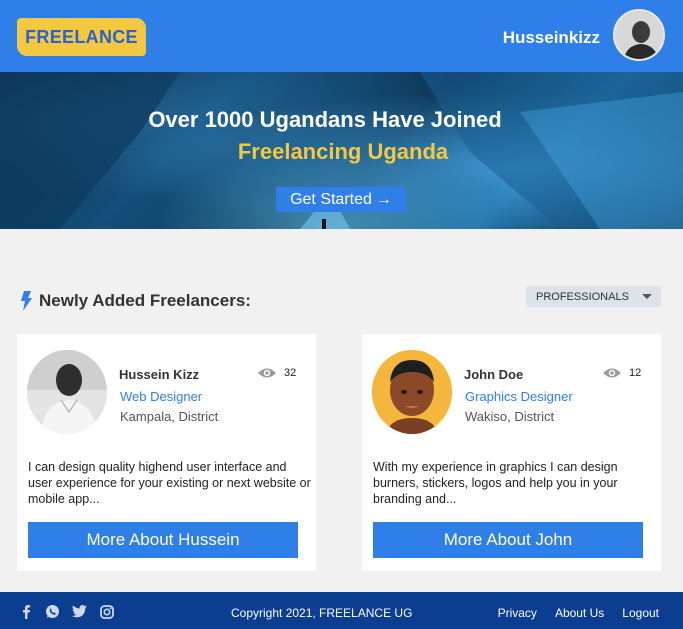 The image size is (683, 629). What do you see at coordinates (163, 540) in the screenshot?
I see `more-about-button: More About Hussein` at bounding box center [163, 540].